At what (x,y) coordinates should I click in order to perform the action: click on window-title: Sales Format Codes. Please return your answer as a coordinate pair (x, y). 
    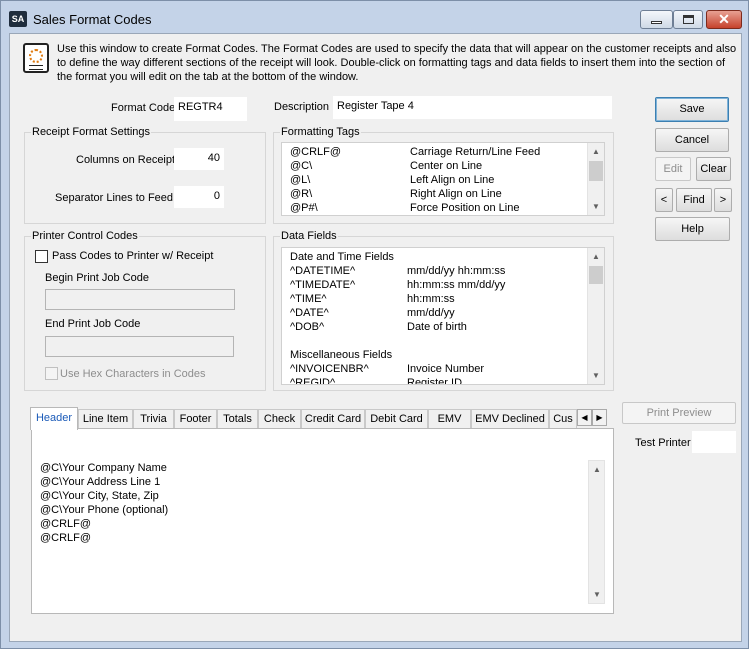
    Looking at the image, I should click on (92, 19).